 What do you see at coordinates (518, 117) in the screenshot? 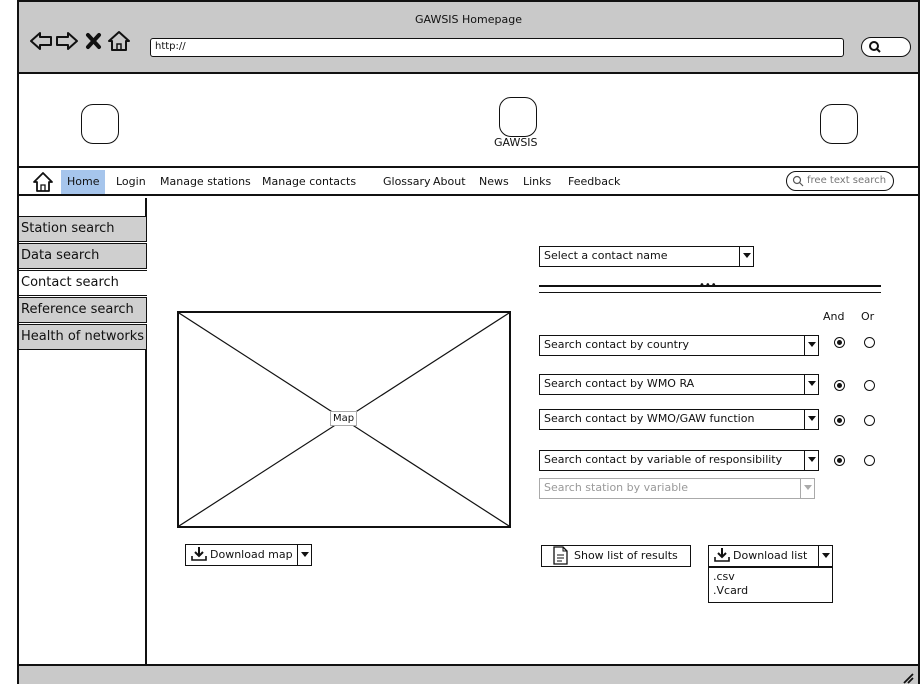
I see `logo-placeholder-center` at bounding box center [518, 117].